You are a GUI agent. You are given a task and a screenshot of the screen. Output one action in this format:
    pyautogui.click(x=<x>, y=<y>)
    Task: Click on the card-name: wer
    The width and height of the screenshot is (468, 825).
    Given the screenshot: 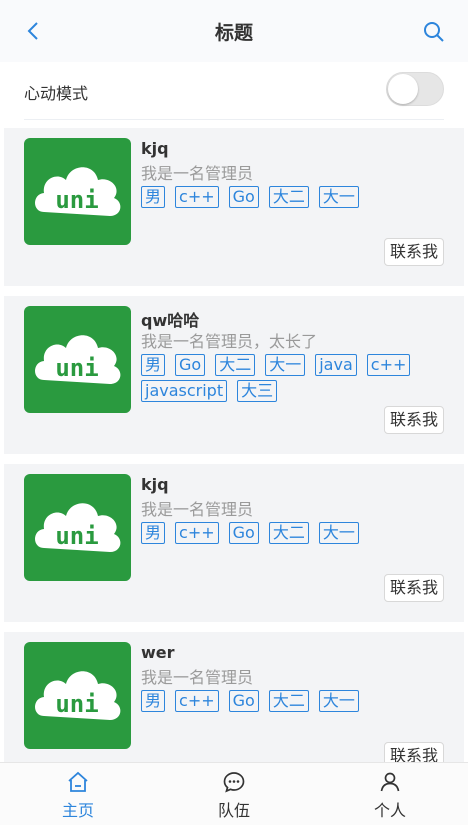 What is the action you would take?
    pyautogui.click(x=158, y=652)
    